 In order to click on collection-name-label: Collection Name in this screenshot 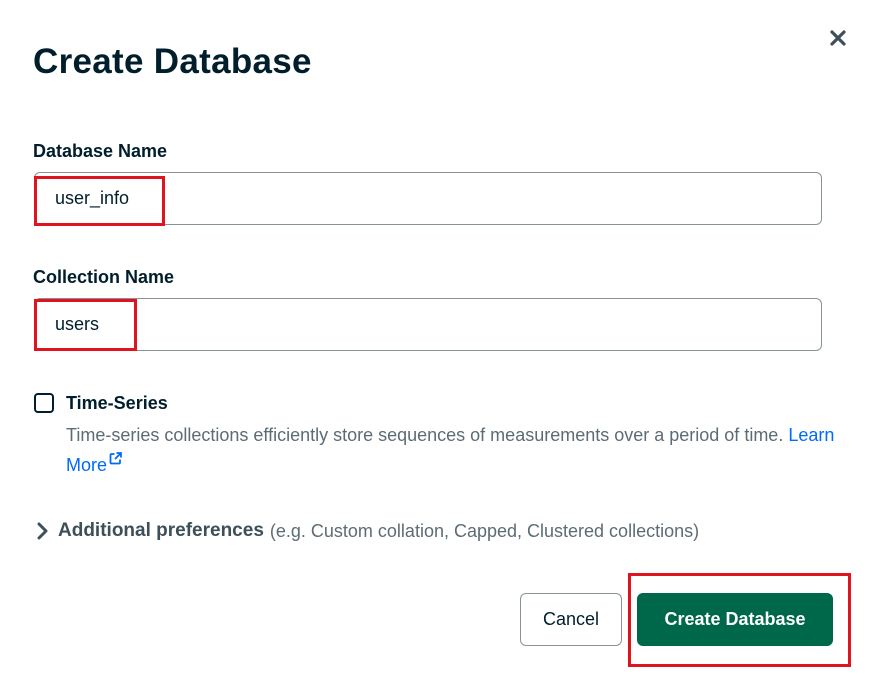, I will do `click(104, 277)`.